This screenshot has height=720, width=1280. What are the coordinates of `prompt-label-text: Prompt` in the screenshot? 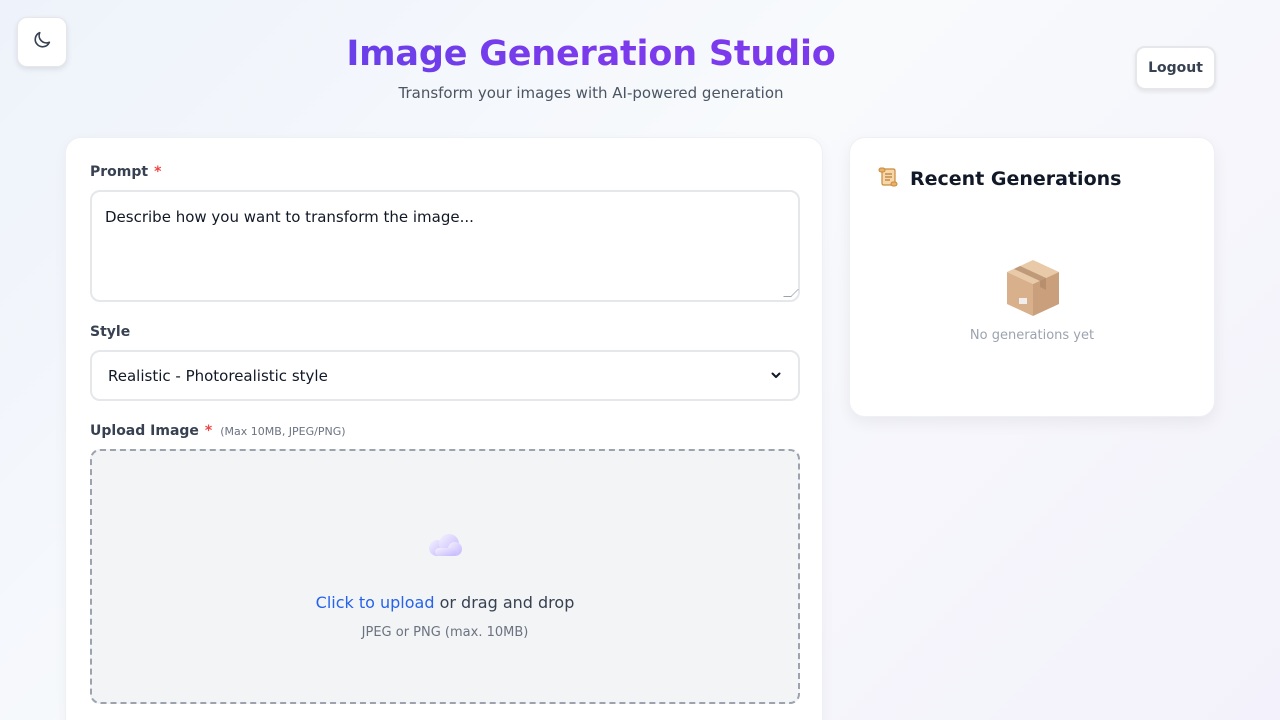 It's located at (119, 172).